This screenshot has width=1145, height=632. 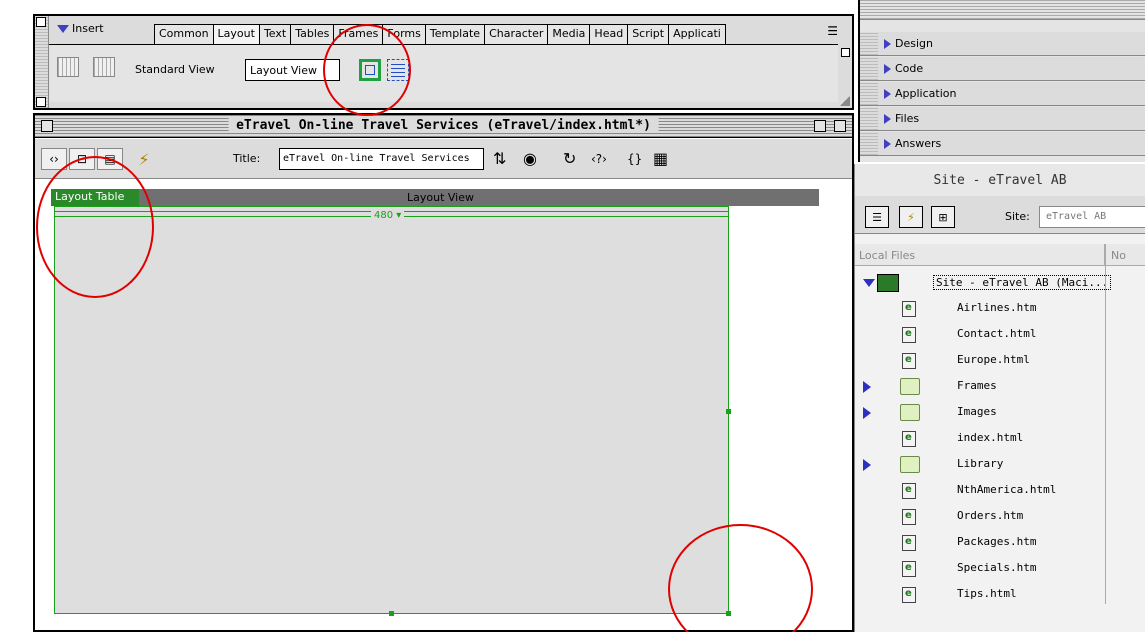 What do you see at coordinates (54, 159) in the screenshot?
I see `code-view-icon: ‹›` at bounding box center [54, 159].